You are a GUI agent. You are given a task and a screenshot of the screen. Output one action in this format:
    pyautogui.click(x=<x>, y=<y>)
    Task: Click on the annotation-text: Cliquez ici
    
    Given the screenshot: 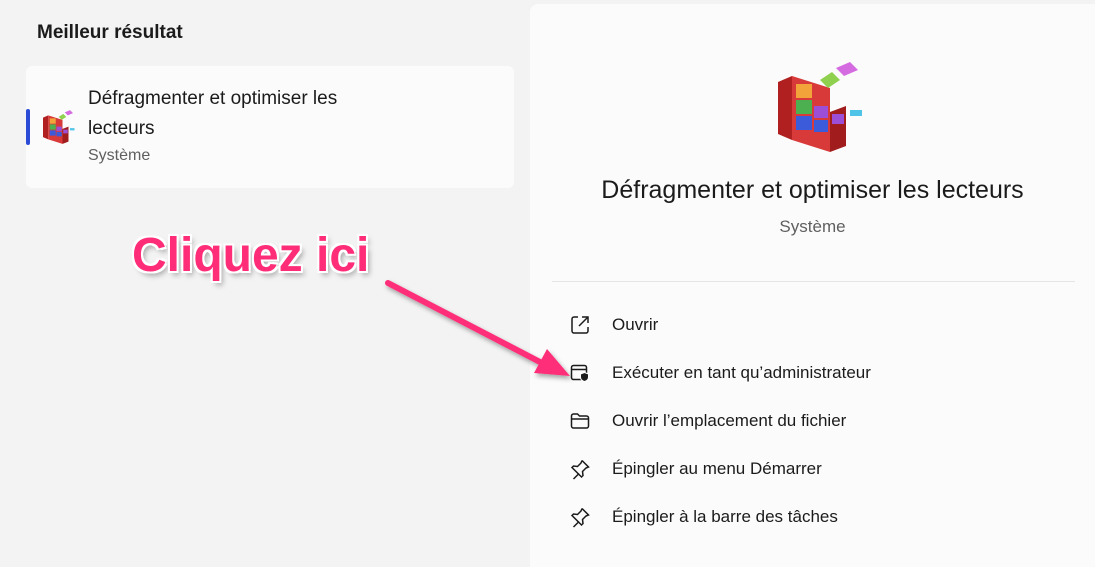 What is the action you would take?
    pyautogui.click(x=251, y=255)
    